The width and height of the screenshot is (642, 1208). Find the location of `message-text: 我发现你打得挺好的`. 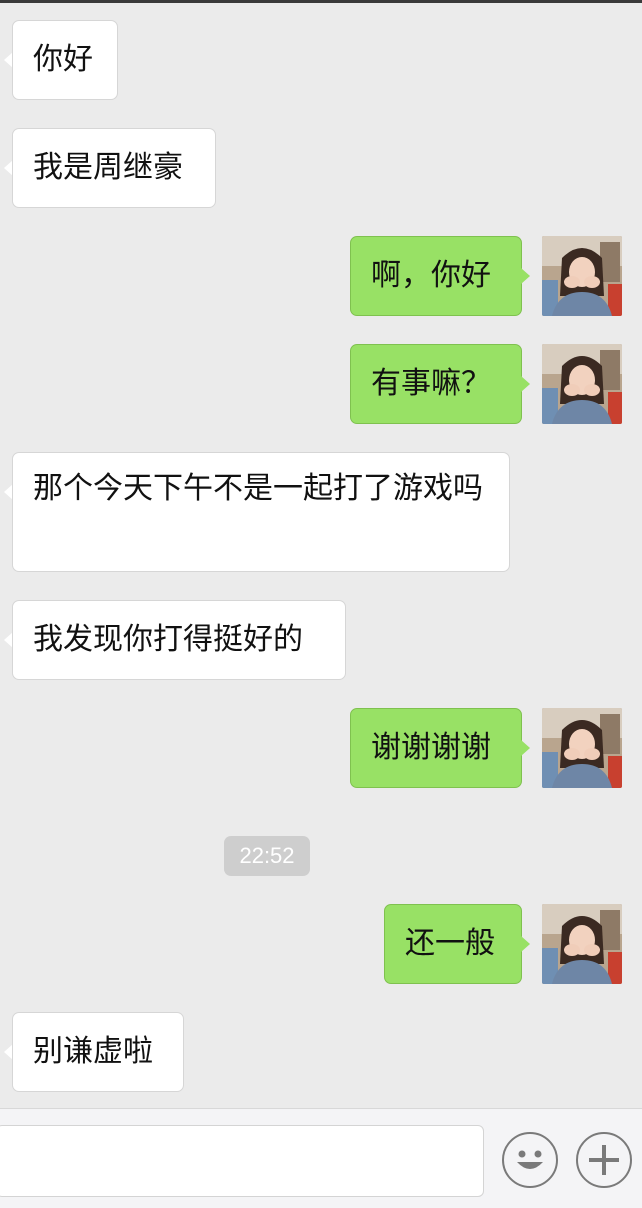

message-text: 我发现你打得挺好的 is located at coordinates (168, 639).